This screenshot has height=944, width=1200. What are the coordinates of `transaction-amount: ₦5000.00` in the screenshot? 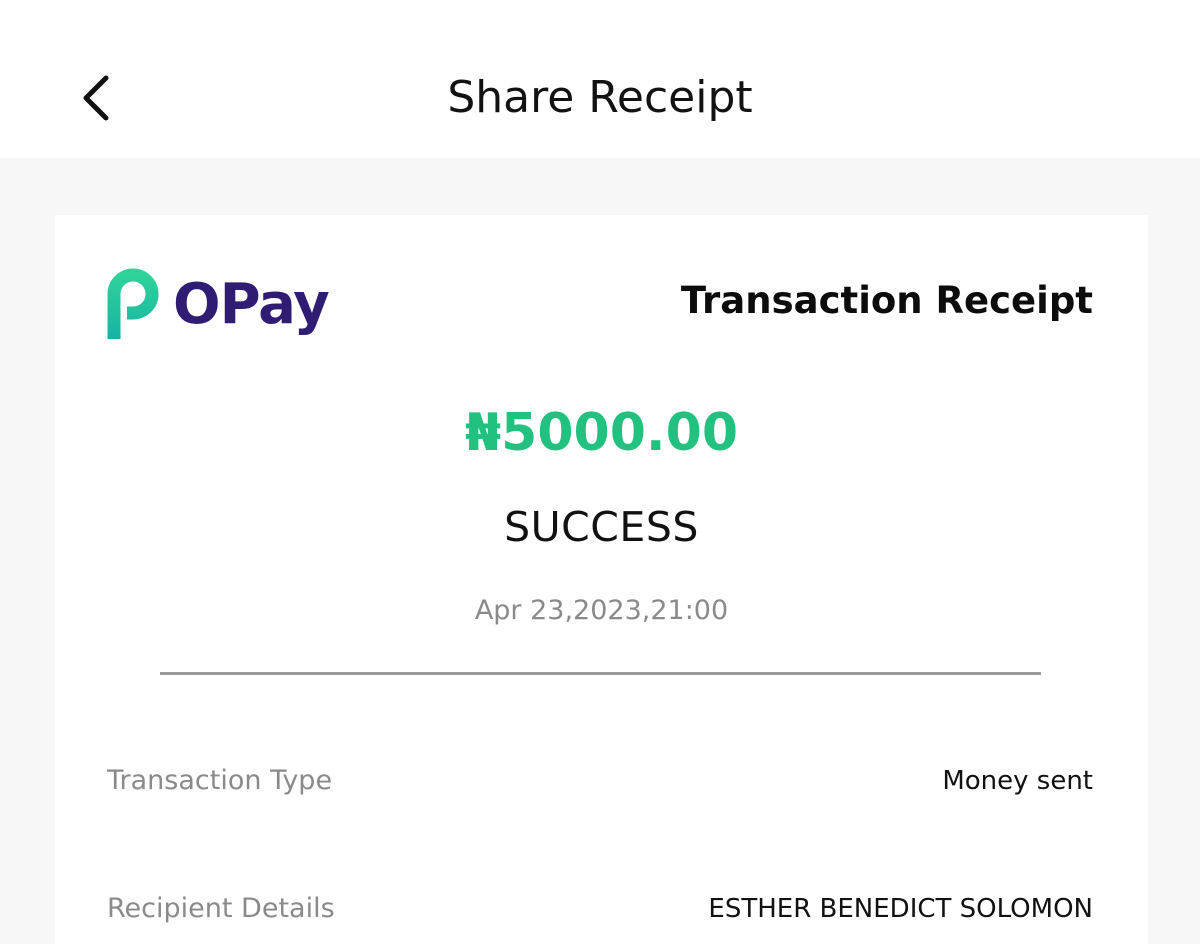 It's located at (601, 433).